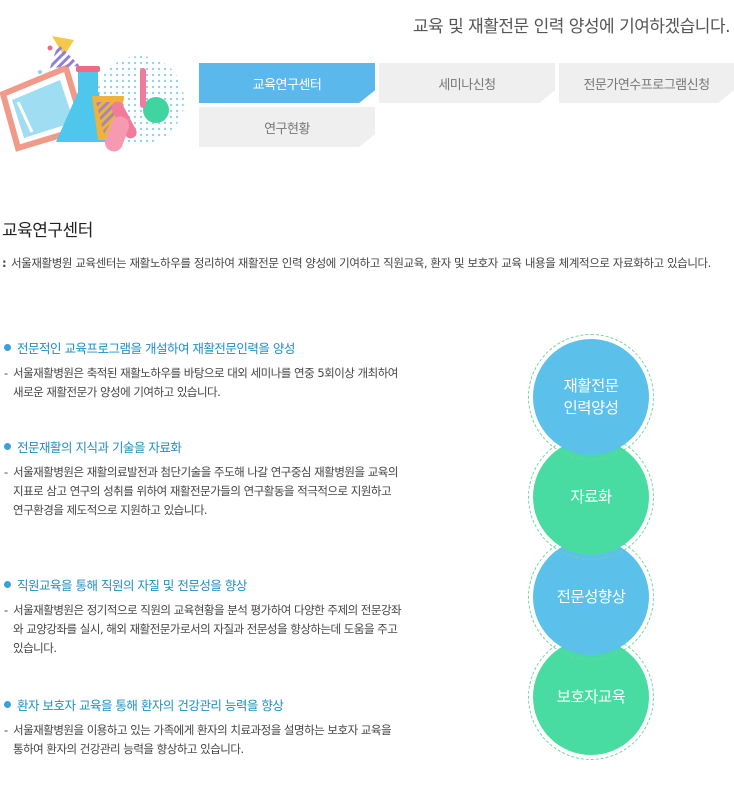 This screenshot has height=786, width=734. What do you see at coordinates (287, 83) in the screenshot?
I see `tab-education-research-center: 교육연구센터` at bounding box center [287, 83].